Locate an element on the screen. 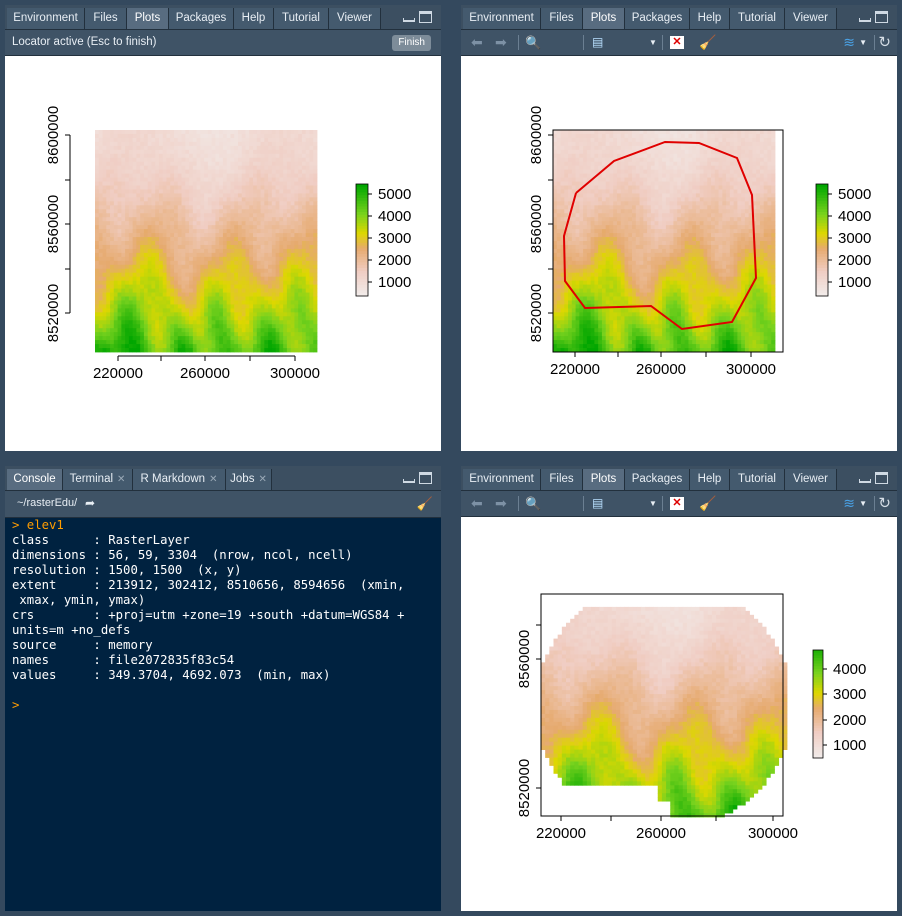 Image resolution: width=902 pixels, height=916 pixels. publish-icon: ≋ is located at coordinates (849, 42).